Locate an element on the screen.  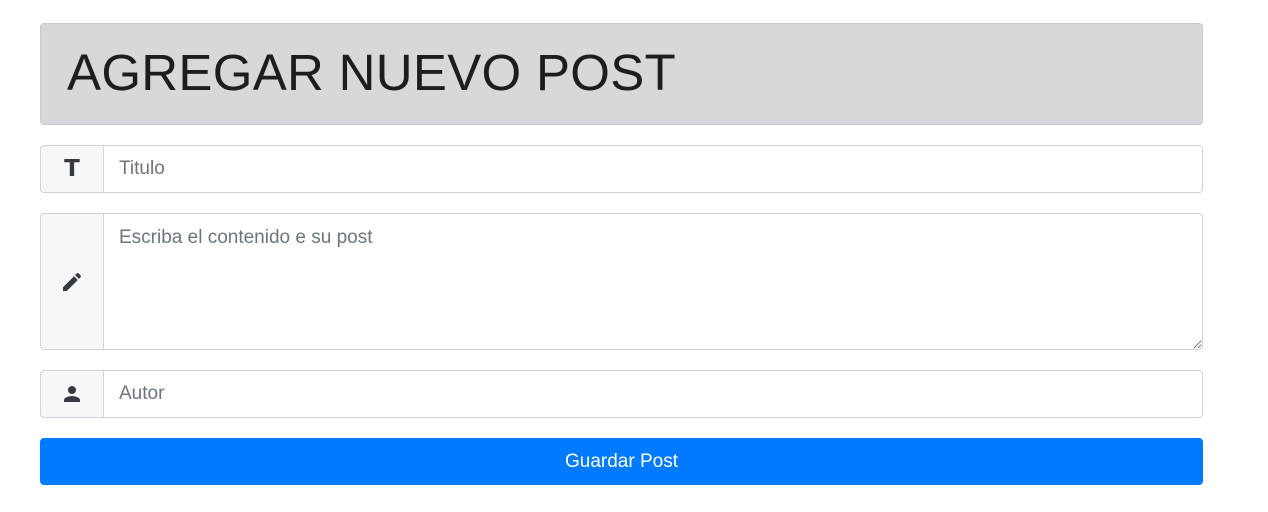
pencil-icon is located at coordinates (72, 281).